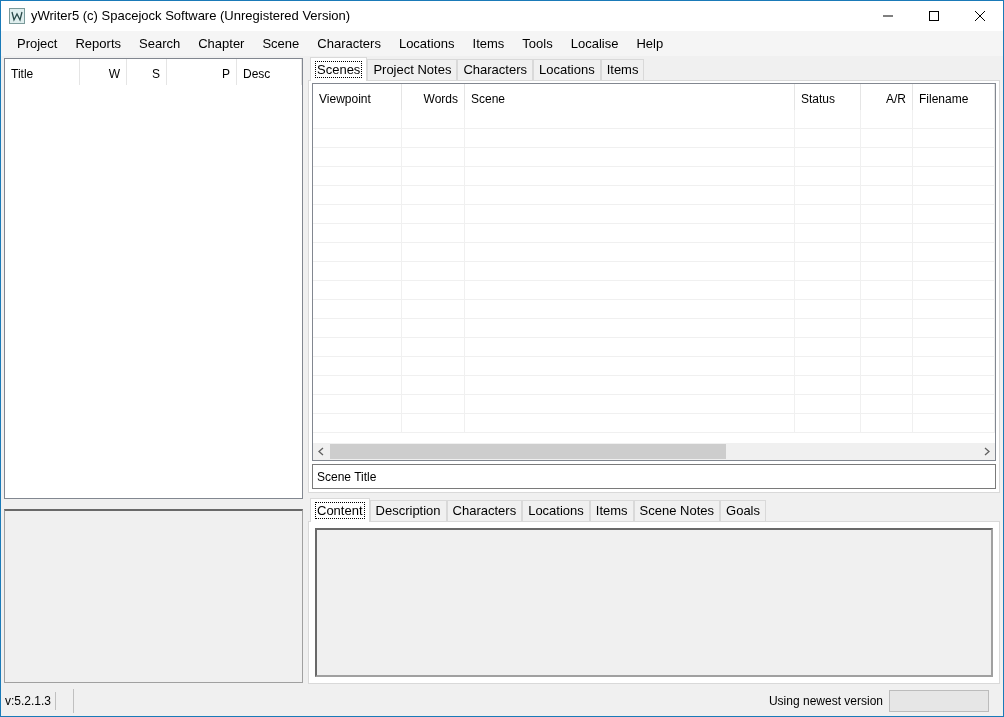  I want to click on menu-item: Search, so click(160, 43).